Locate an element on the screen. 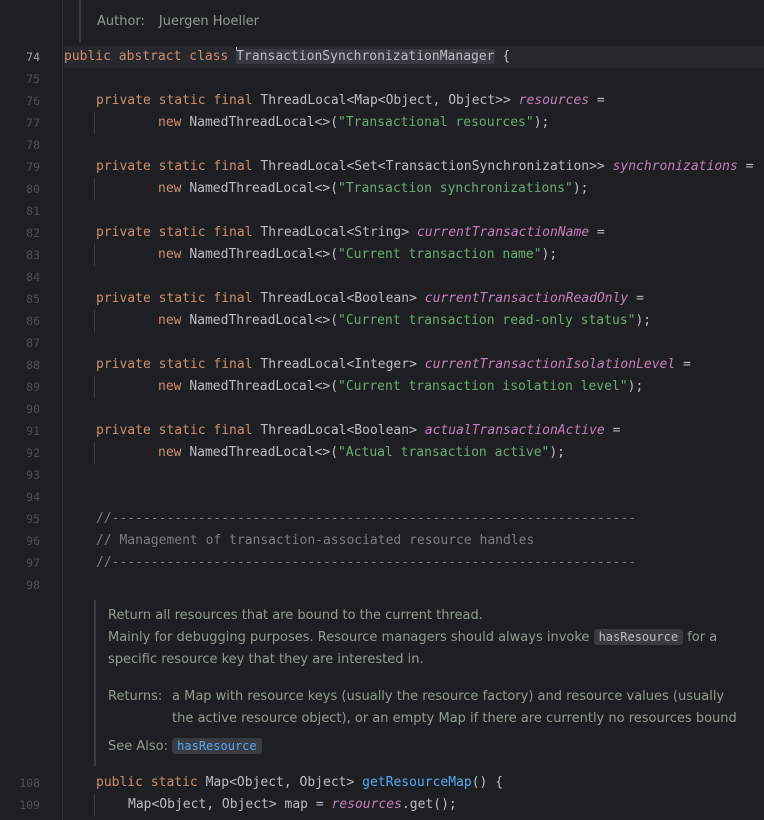  javadoc-see-also-row: See Also: hasResource is located at coordinates (185, 746).